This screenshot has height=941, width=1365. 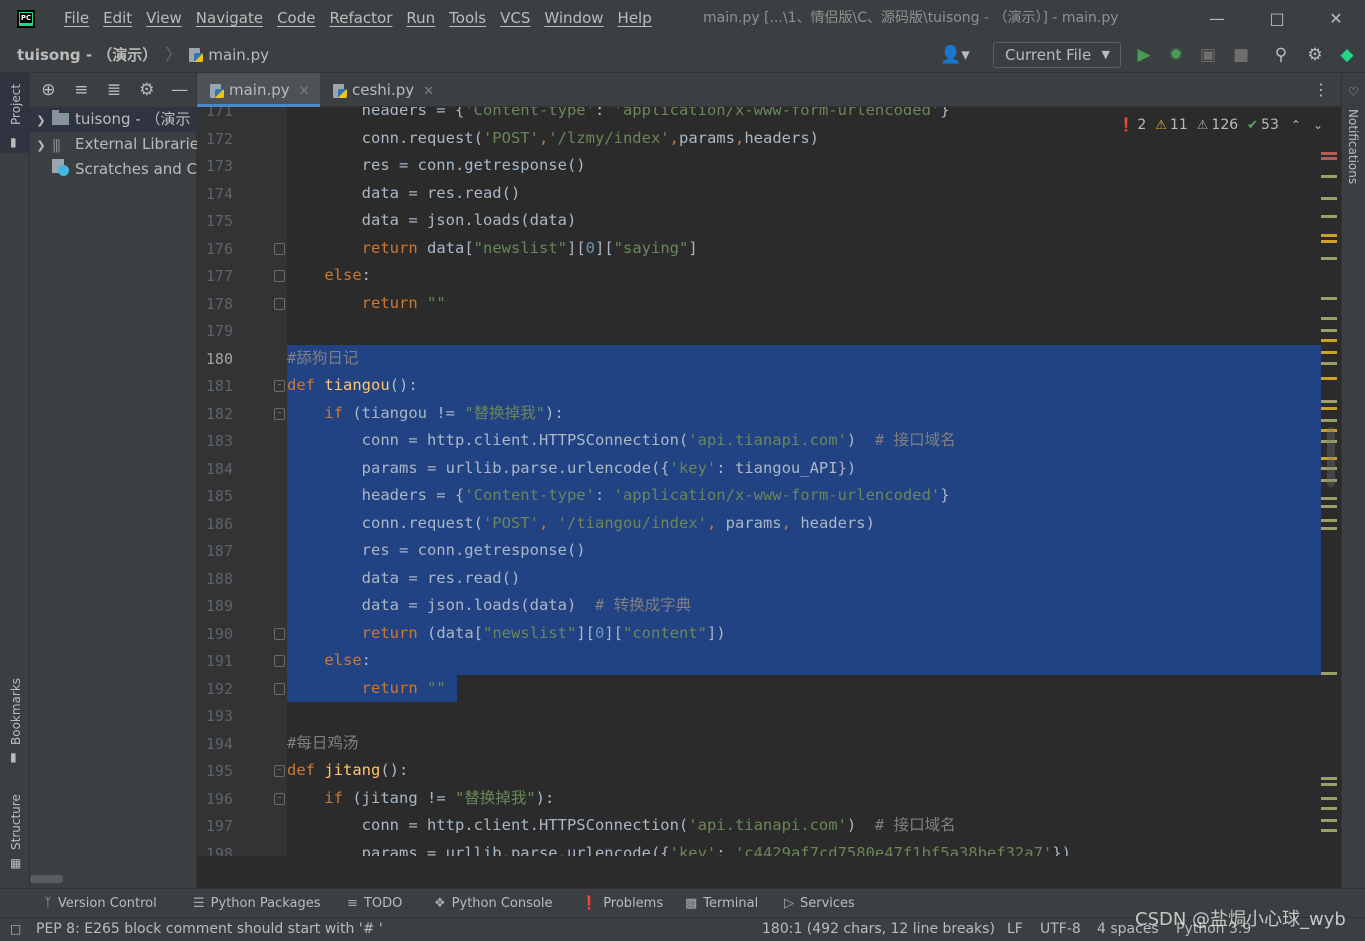 I want to click on coverage-icon: ▣, so click(x=1208, y=55).